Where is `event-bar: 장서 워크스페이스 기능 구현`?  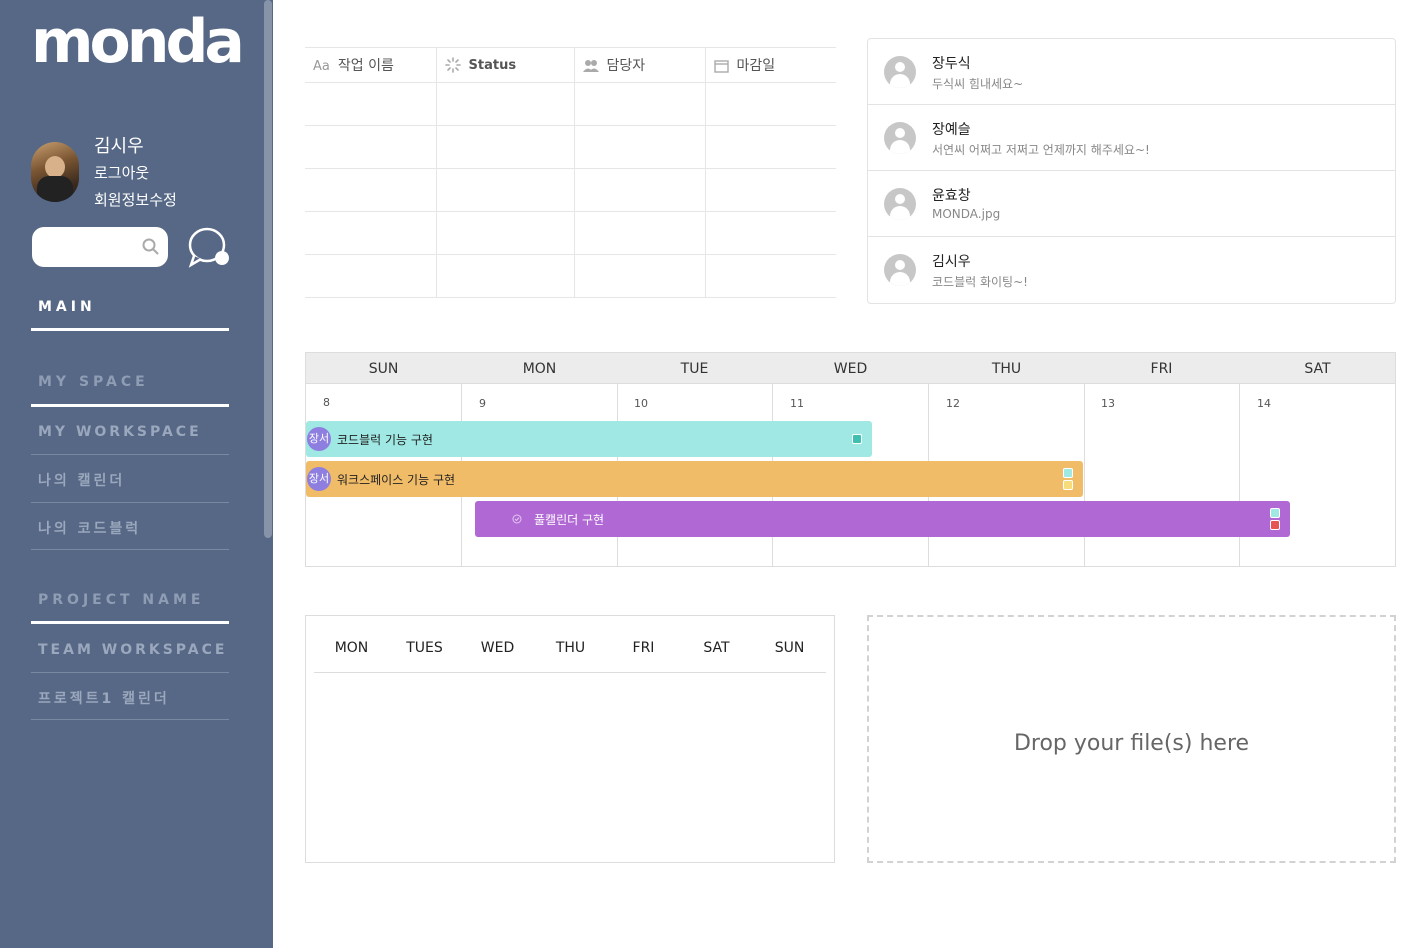 event-bar: 장서 워크스페이스 기능 구현 is located at coordinates (694, 479).